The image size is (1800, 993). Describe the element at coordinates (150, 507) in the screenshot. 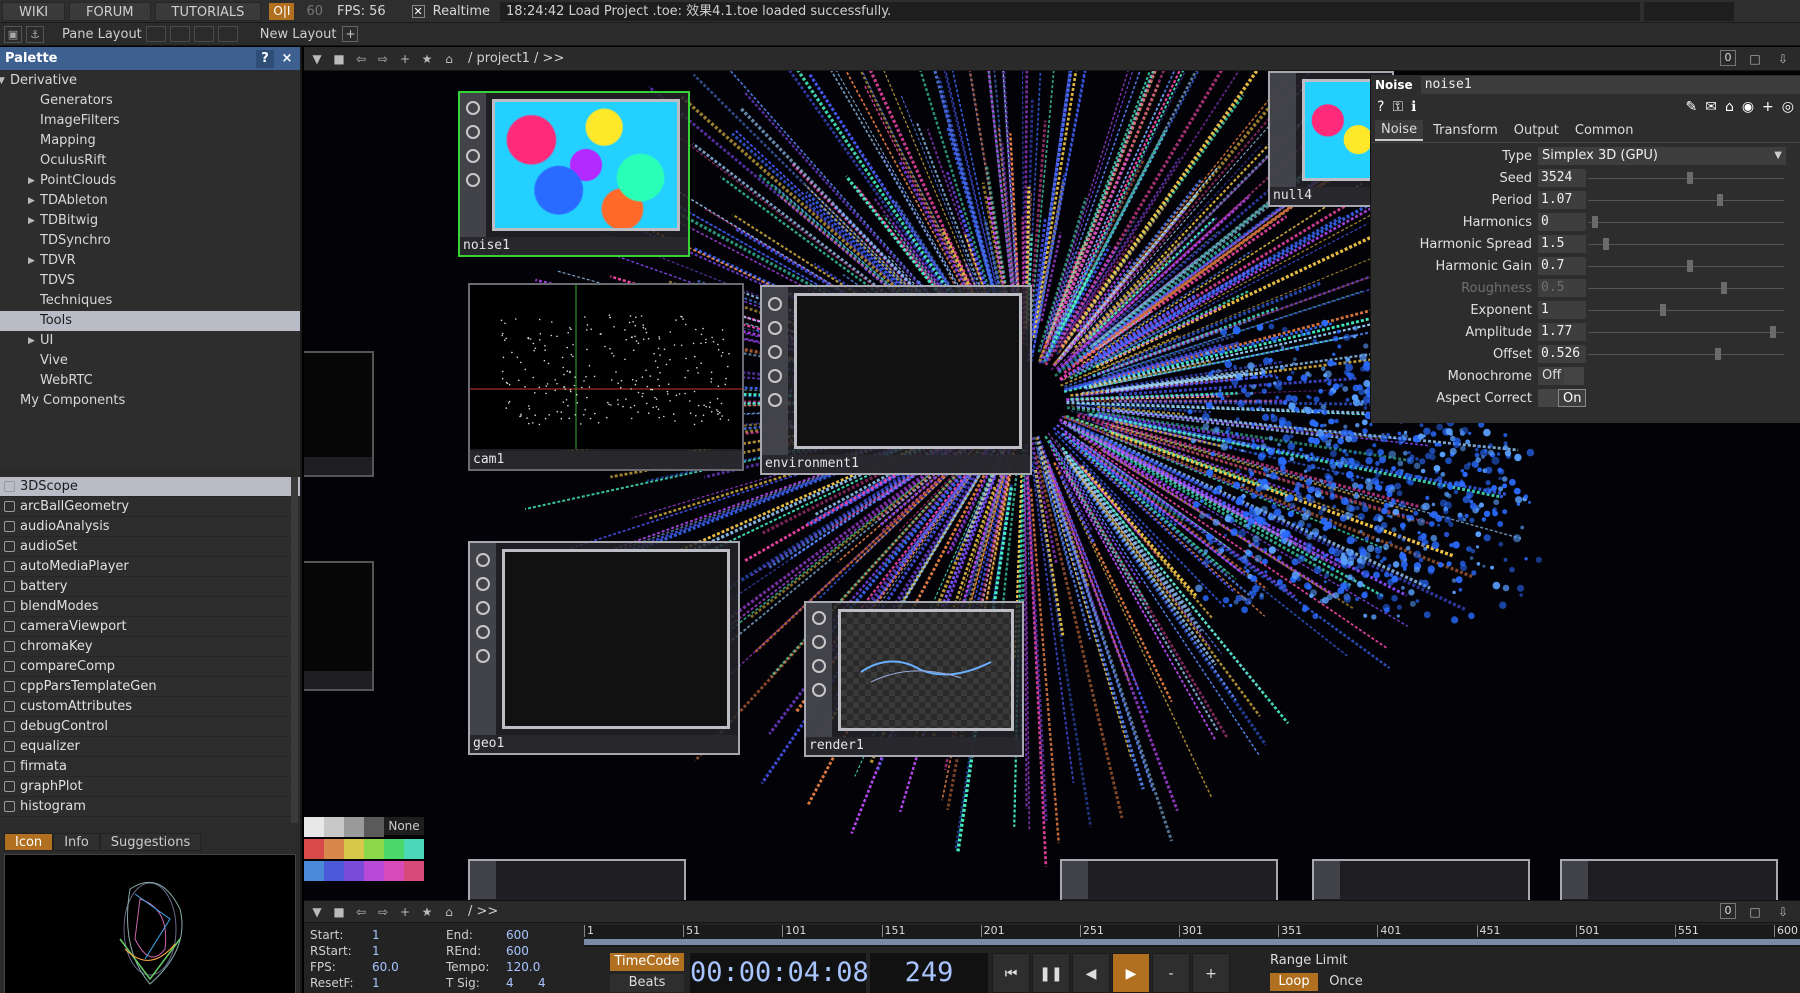

I see `component-item: arcBallGeometry` at that location.